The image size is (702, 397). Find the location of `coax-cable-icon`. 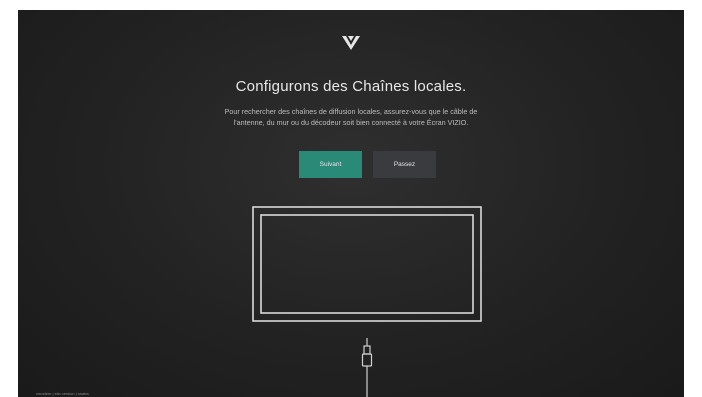

coax-cable-icon is located at coordinates (367, 367).